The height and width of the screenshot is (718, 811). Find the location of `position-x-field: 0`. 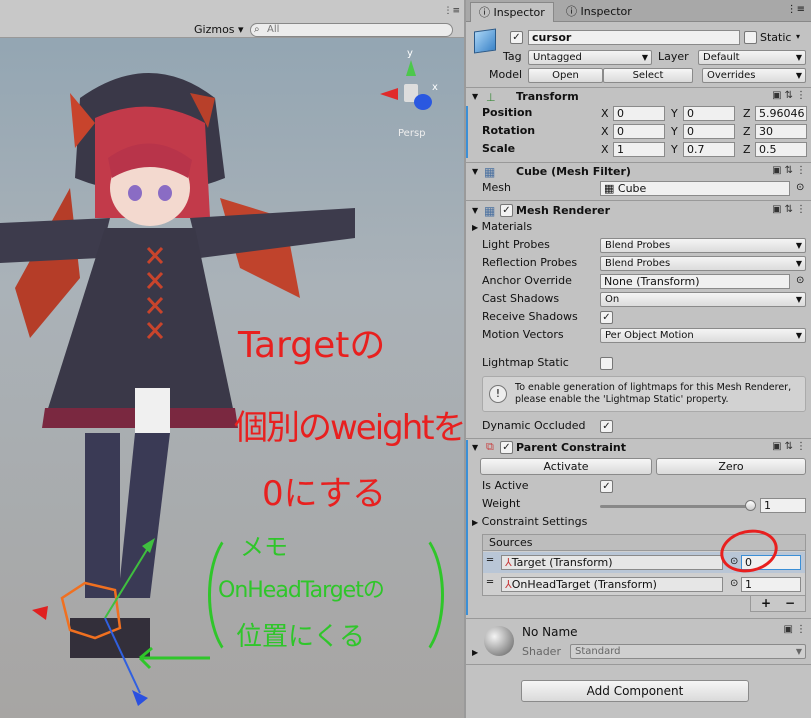

position-x-field: 0 is located at coordinates (639, 113).